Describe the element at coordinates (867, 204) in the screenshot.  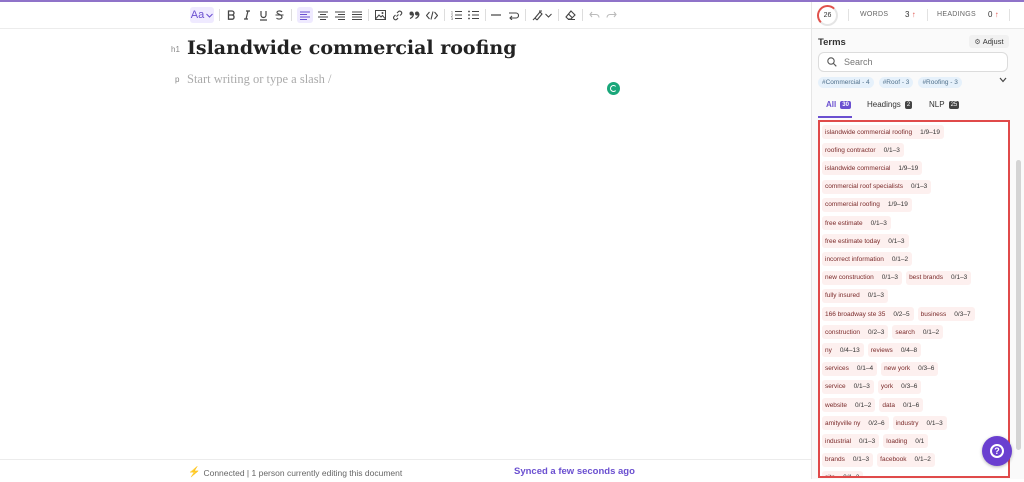
I see `term-chip: commercial roofing 1/9–19` at that location.